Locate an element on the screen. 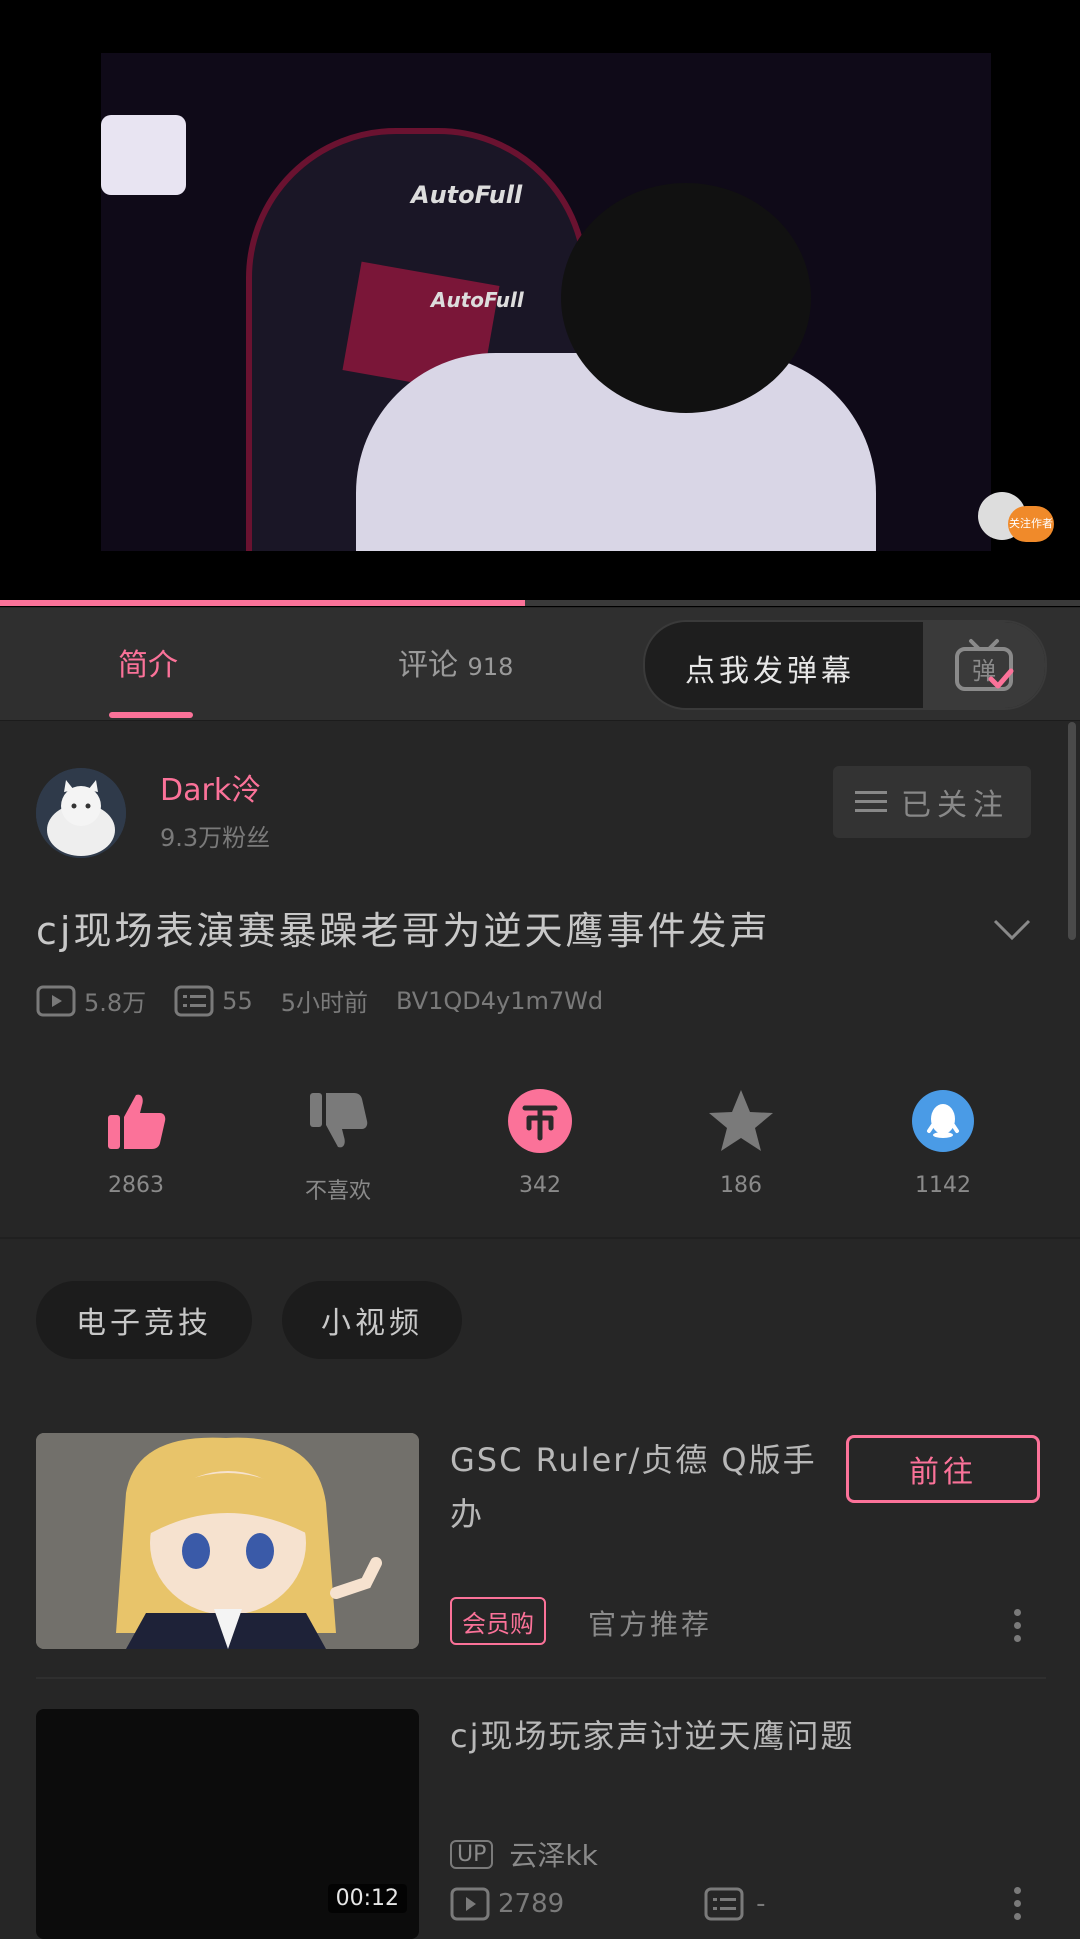 The image size is (1080, 1939). recommendation-thumbnail is located at coordinates (227, 1541).